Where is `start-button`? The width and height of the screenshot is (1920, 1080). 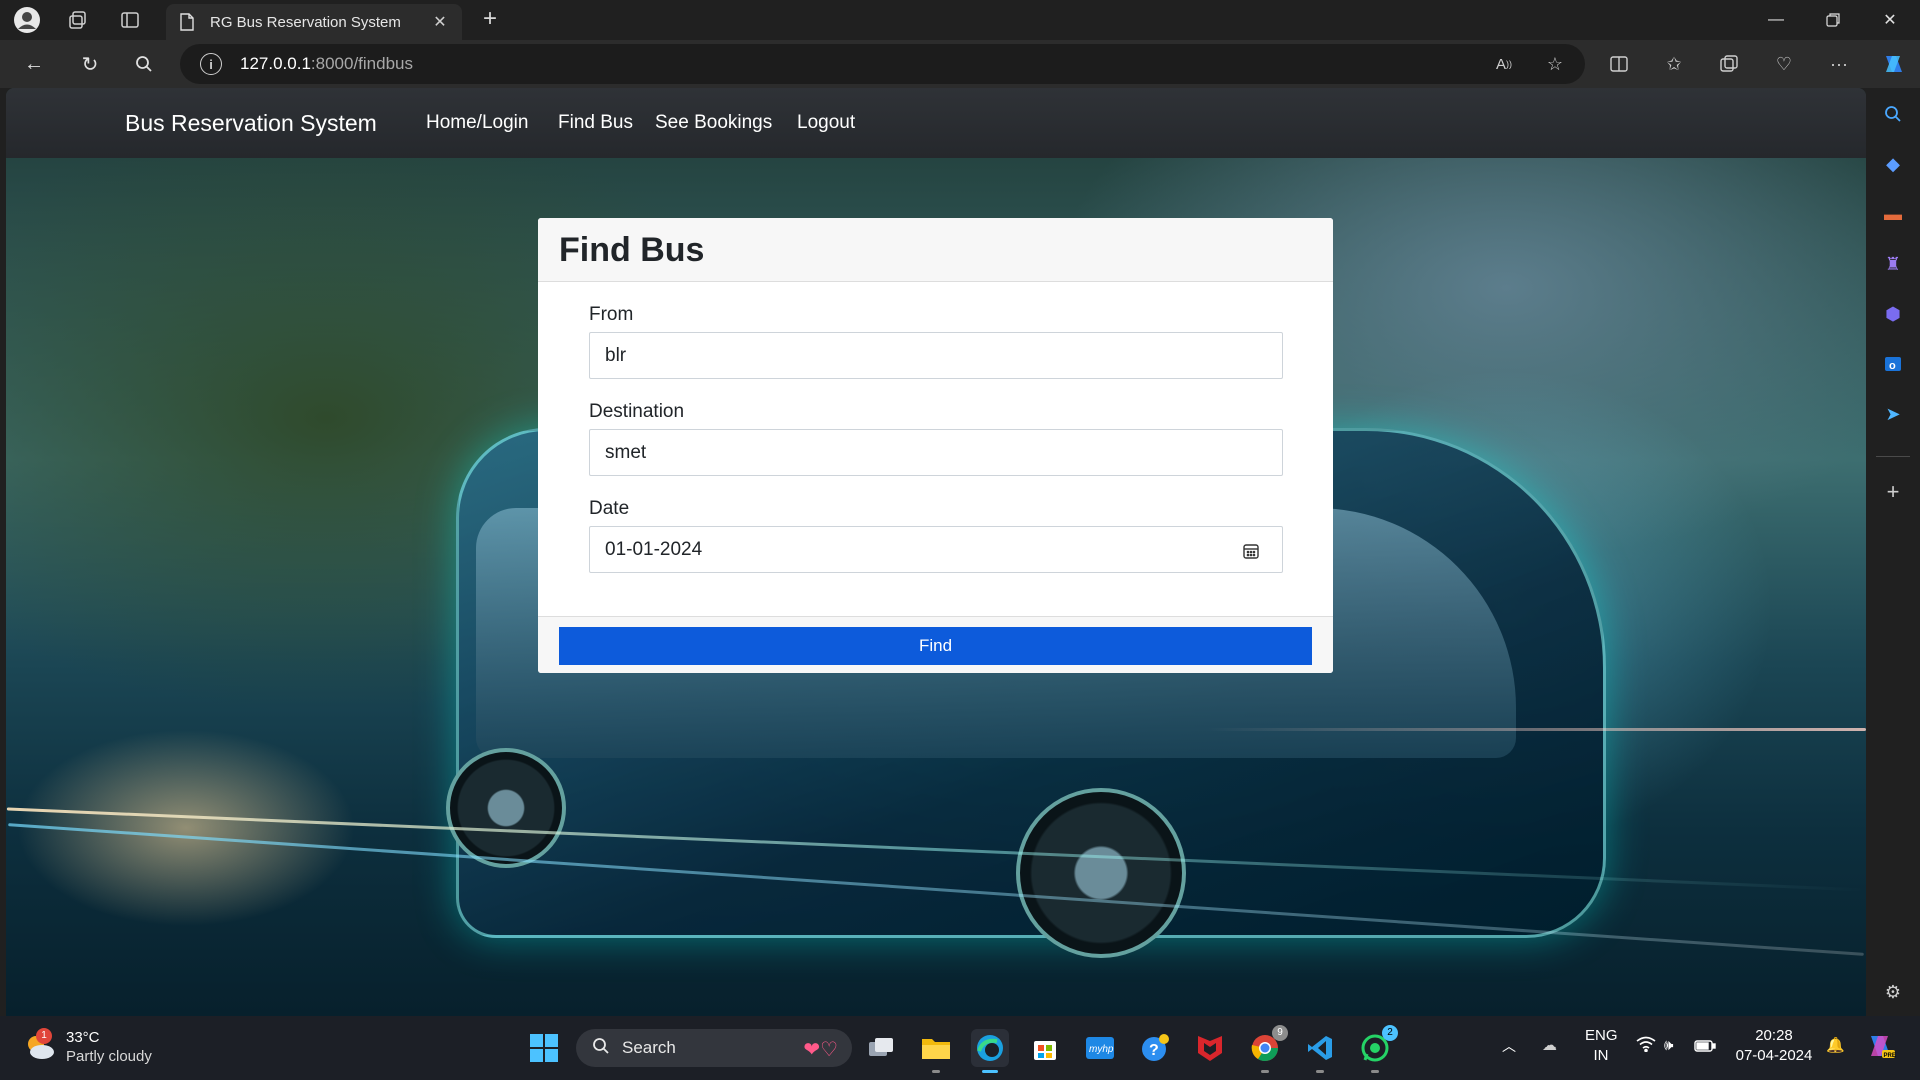
start-button is located at coordinates (544, 1048).